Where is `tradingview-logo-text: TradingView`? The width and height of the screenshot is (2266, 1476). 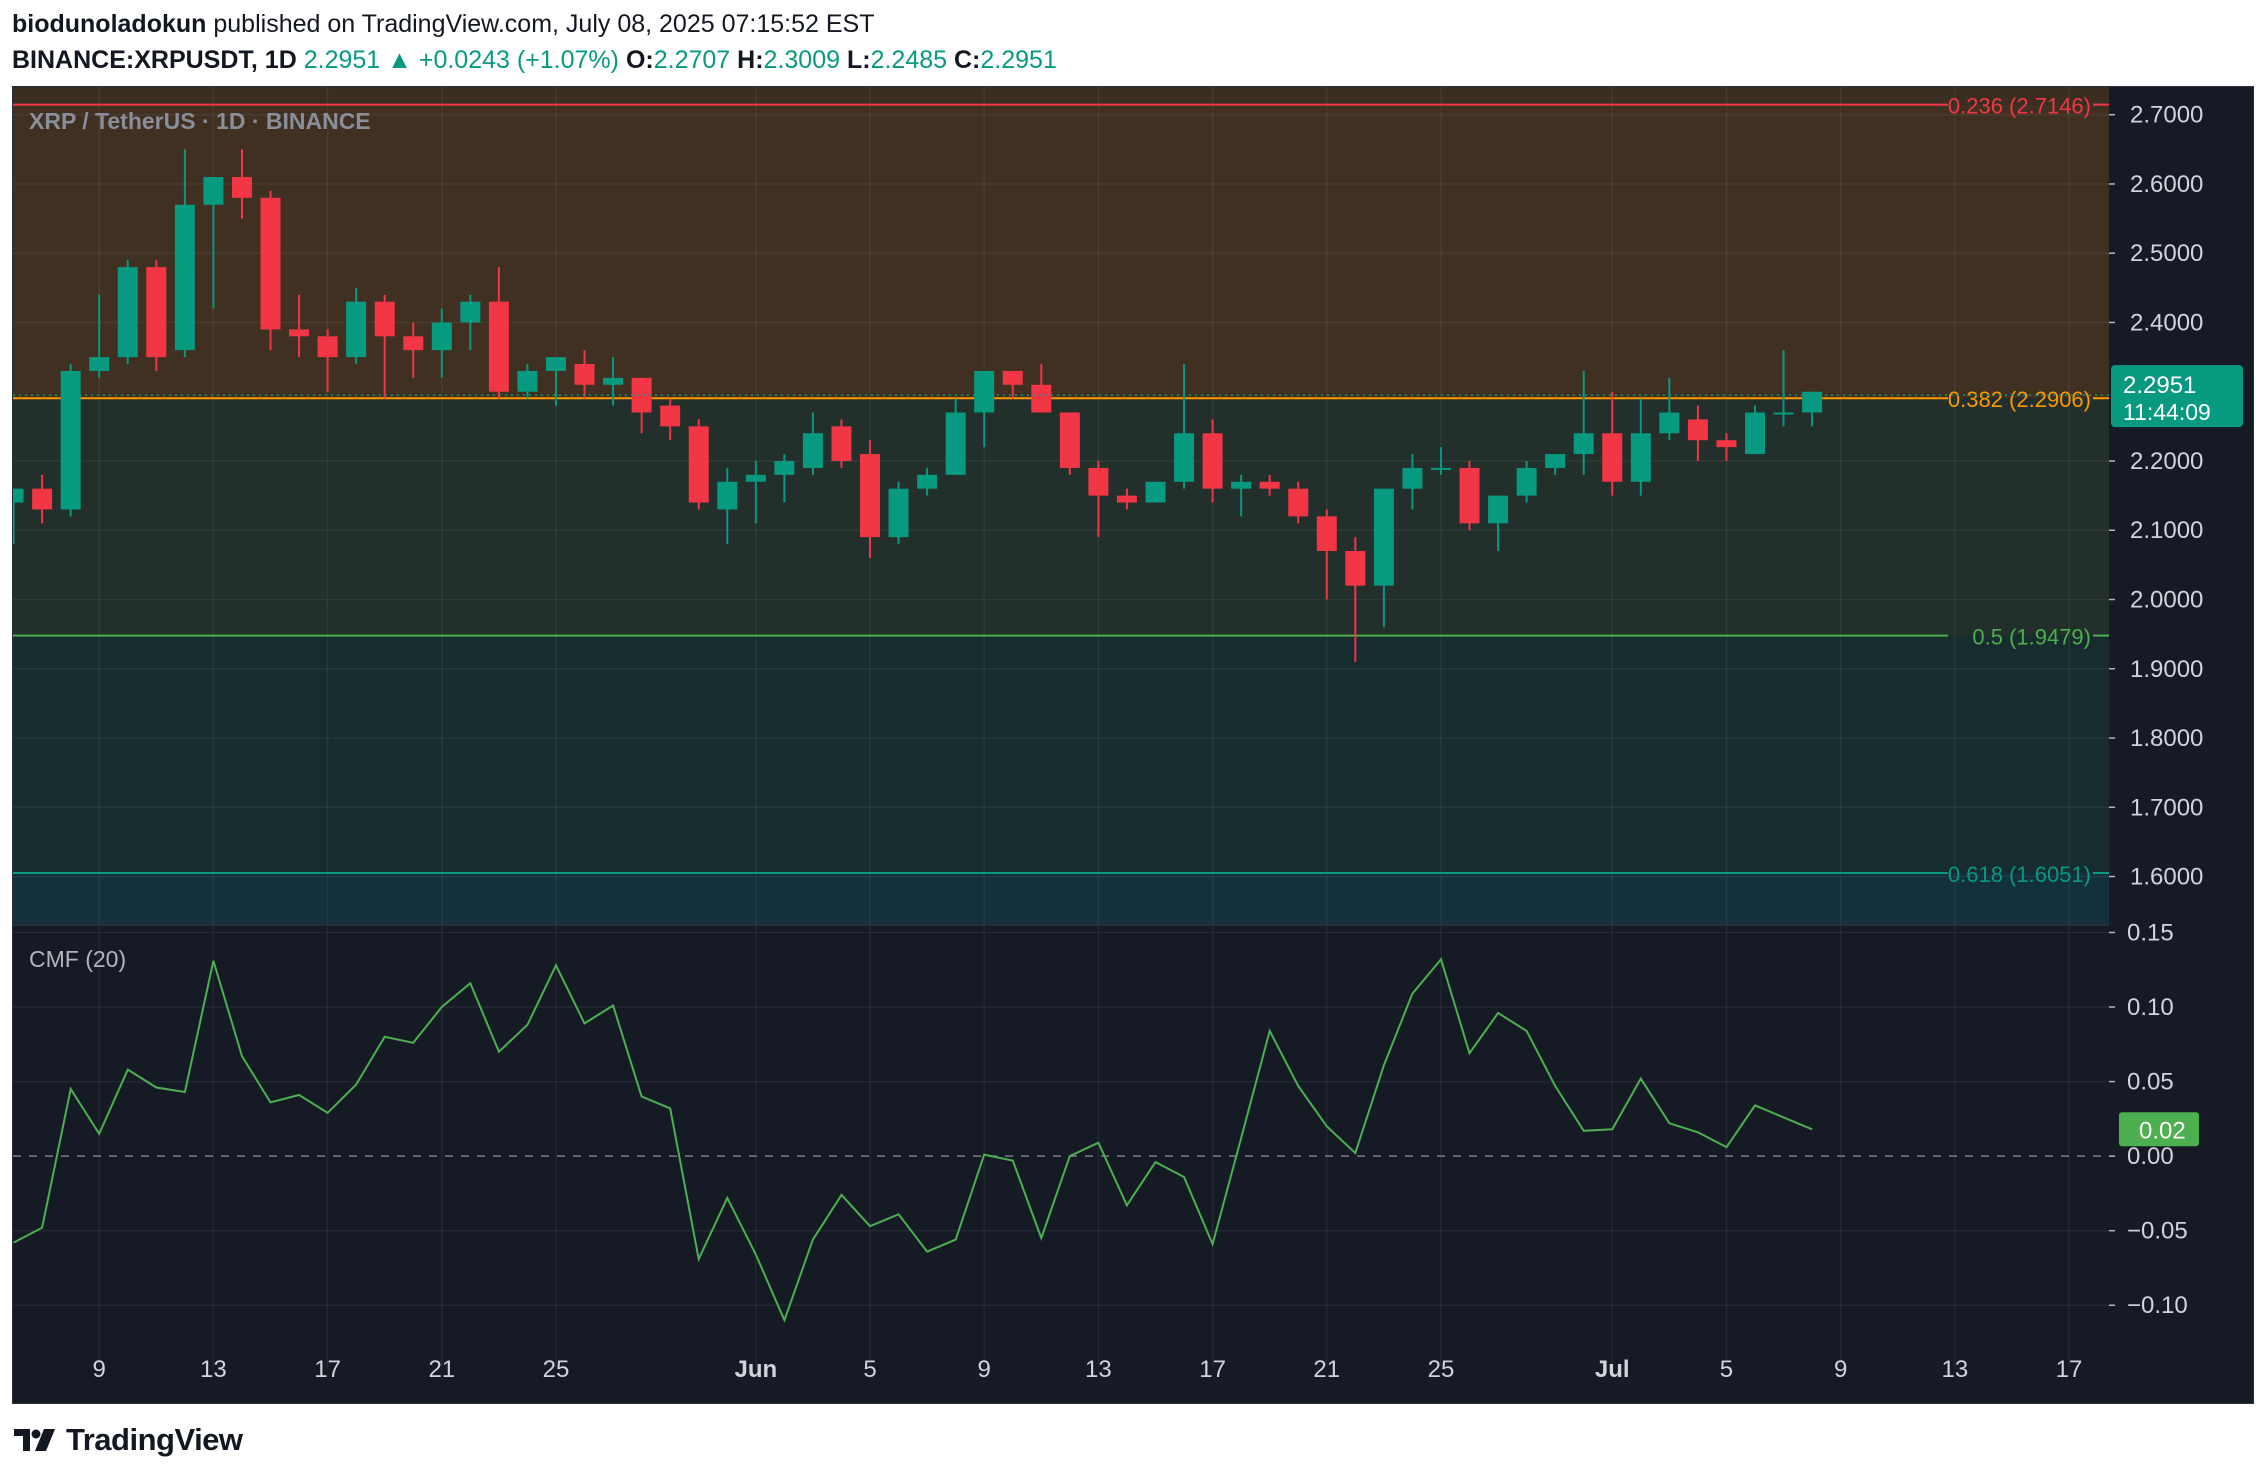 tradingview-logo-text: TradingView is located at coordinates (154, 1440).